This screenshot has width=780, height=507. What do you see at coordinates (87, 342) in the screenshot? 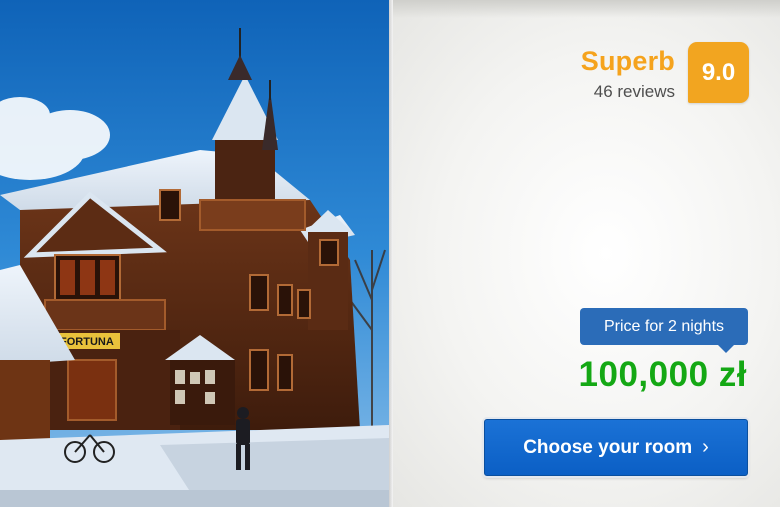
I see `shop-sign-text: FORTUNA` at bounding box center [87, 342].